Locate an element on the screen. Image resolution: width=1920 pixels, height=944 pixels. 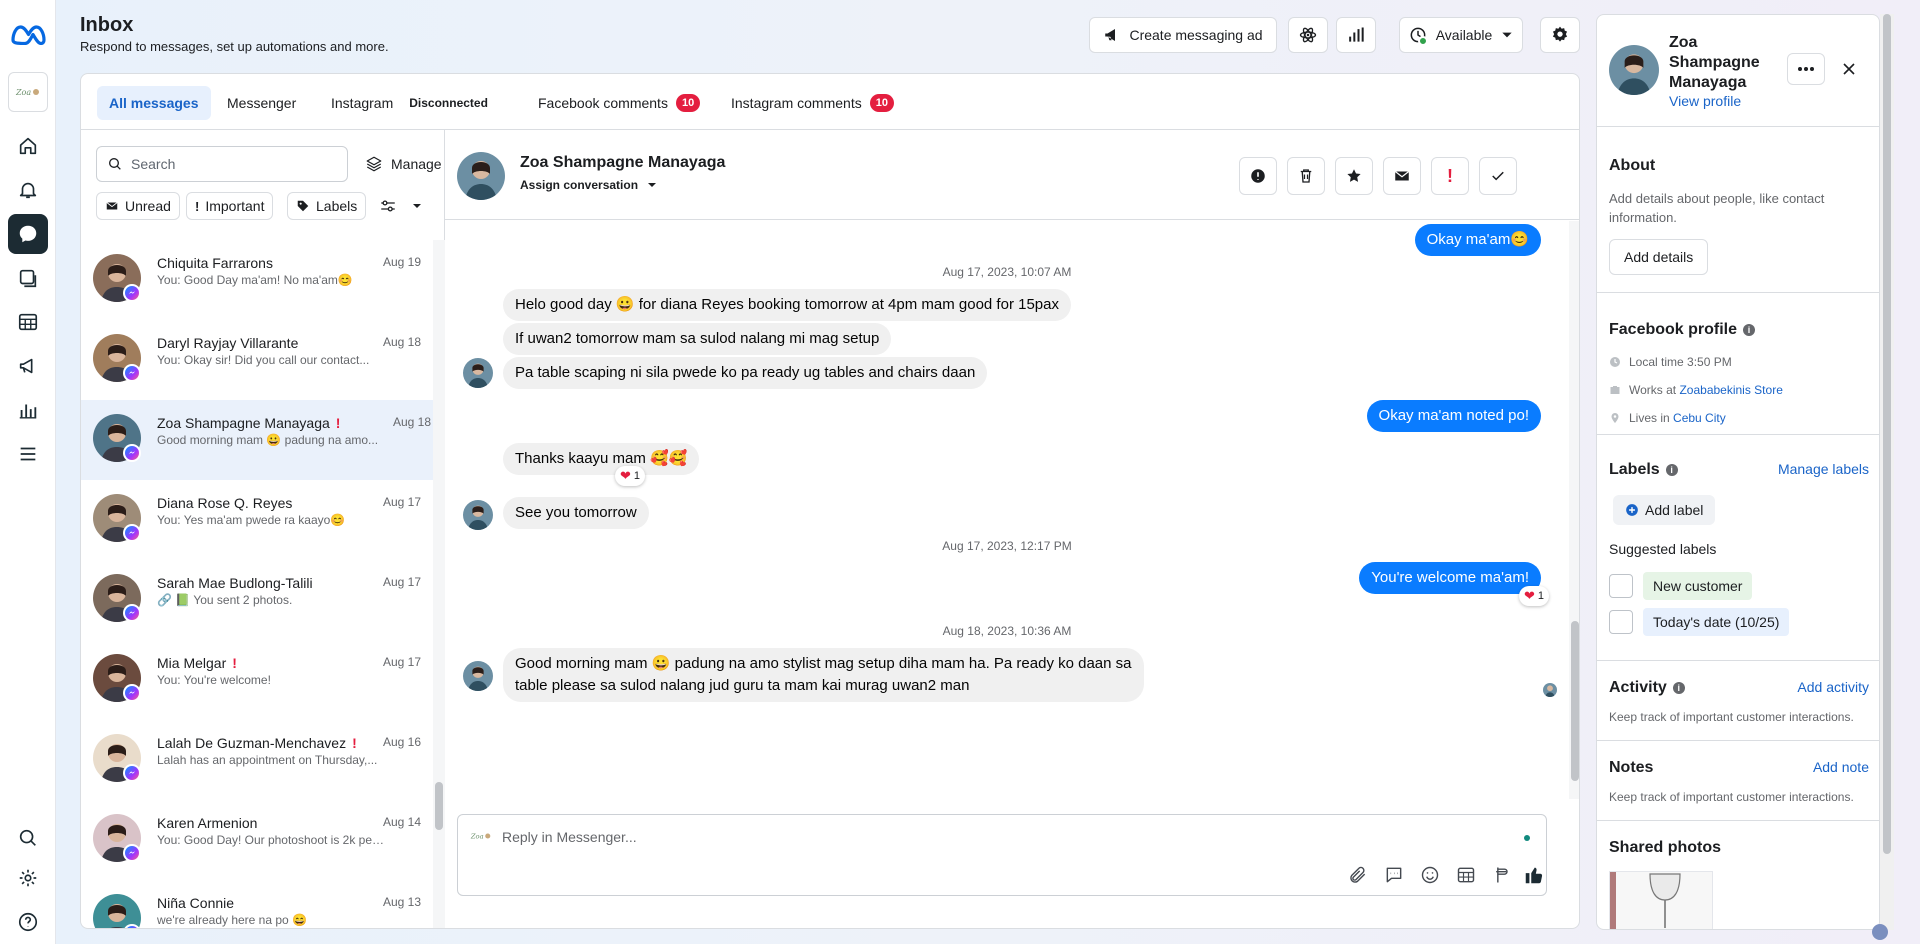
mark-done-button is located at coordinates (1498, 176).